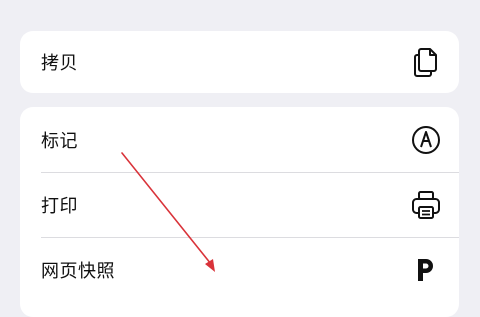 The image size is (480, 317). What do you see at coordinates (78, 271) in the screenshot?
I see `web-snapshot-label: 网页快照` at bounding box center [78, 271].